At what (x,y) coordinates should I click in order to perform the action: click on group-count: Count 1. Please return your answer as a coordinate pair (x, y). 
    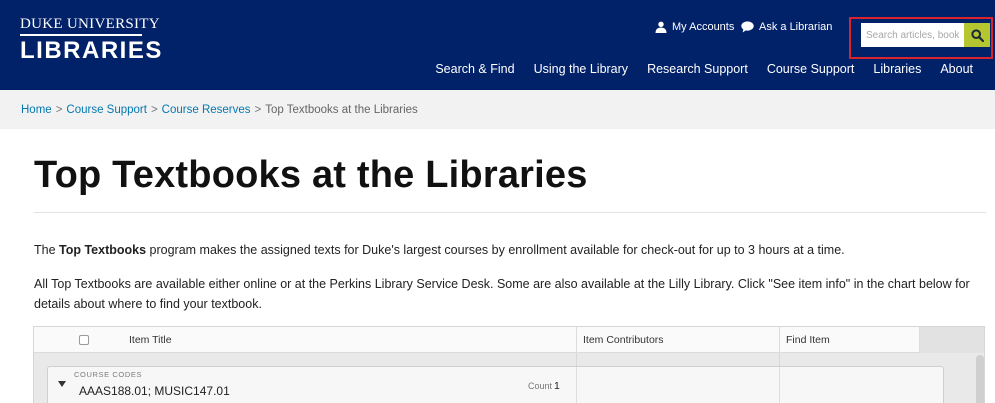
    Looking at the image, I should click on (544, 386).